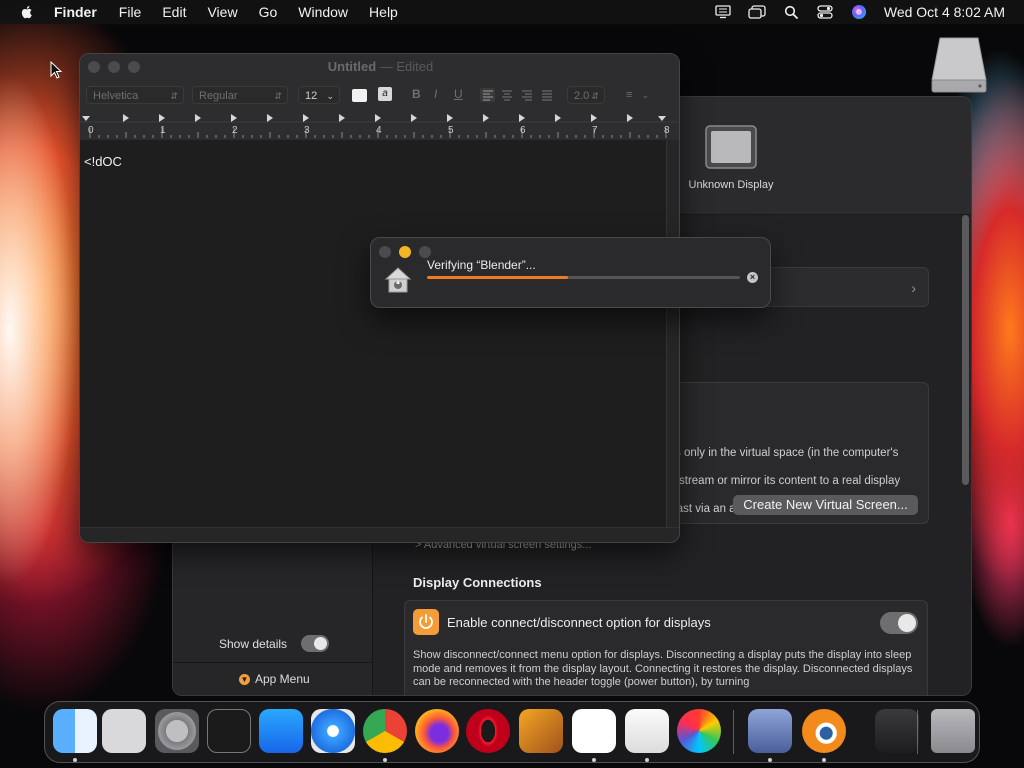  Describe the element at coordinates (731, 147) in the screenshot. I see `display-icon` at that location.